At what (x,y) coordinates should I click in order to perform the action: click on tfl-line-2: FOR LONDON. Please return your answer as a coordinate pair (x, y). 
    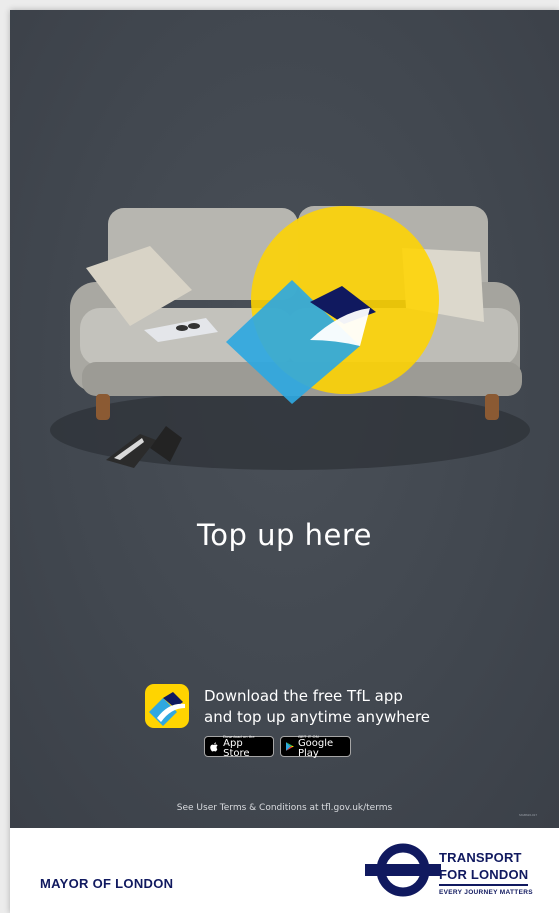
    Looking at the image, I should click on (484, 876).